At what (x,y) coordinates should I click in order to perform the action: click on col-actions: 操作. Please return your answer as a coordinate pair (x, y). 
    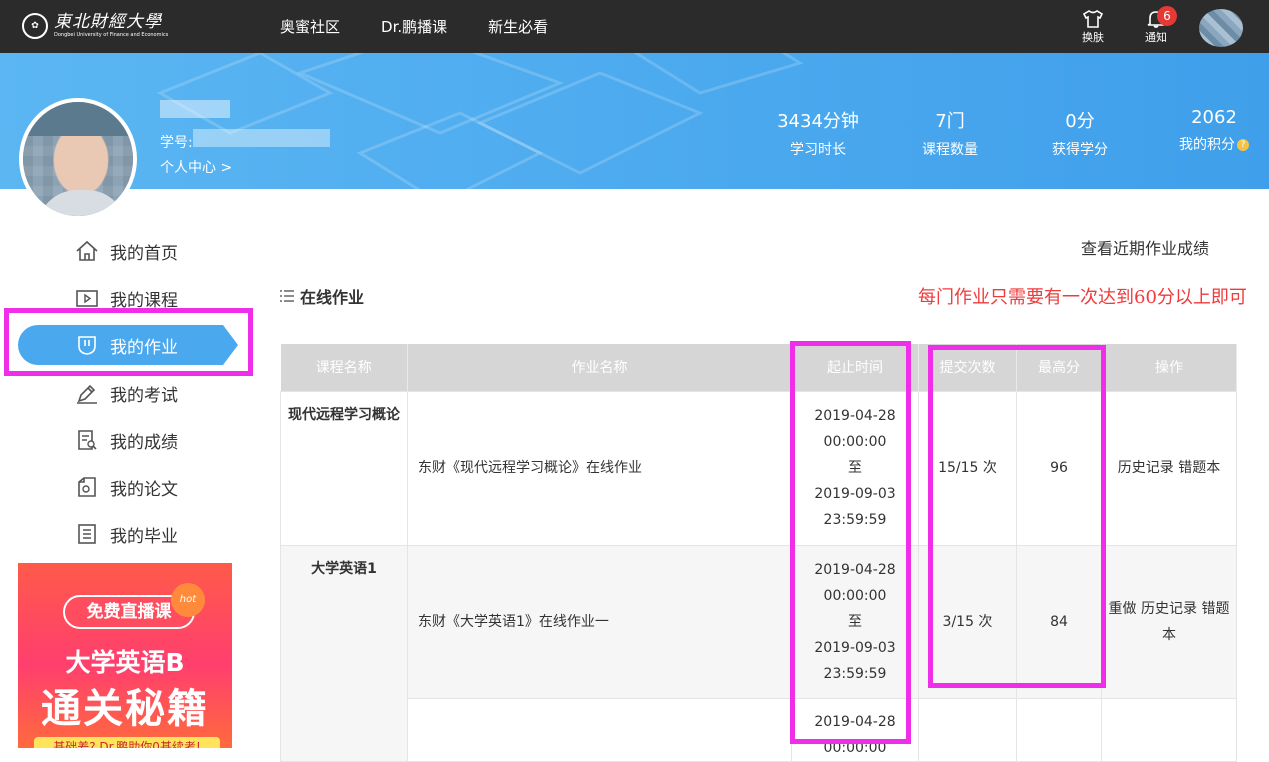
    Looking at the image, I should click on (1169, 367).